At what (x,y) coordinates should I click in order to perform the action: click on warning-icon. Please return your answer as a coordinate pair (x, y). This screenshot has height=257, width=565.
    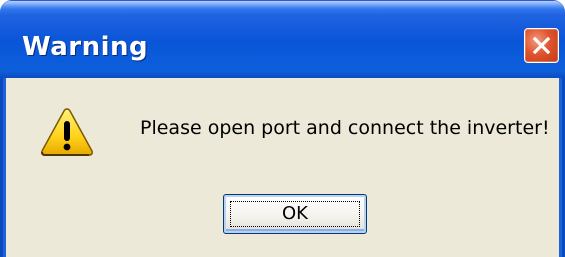
    Looking at the image, I should click on (67, 132).